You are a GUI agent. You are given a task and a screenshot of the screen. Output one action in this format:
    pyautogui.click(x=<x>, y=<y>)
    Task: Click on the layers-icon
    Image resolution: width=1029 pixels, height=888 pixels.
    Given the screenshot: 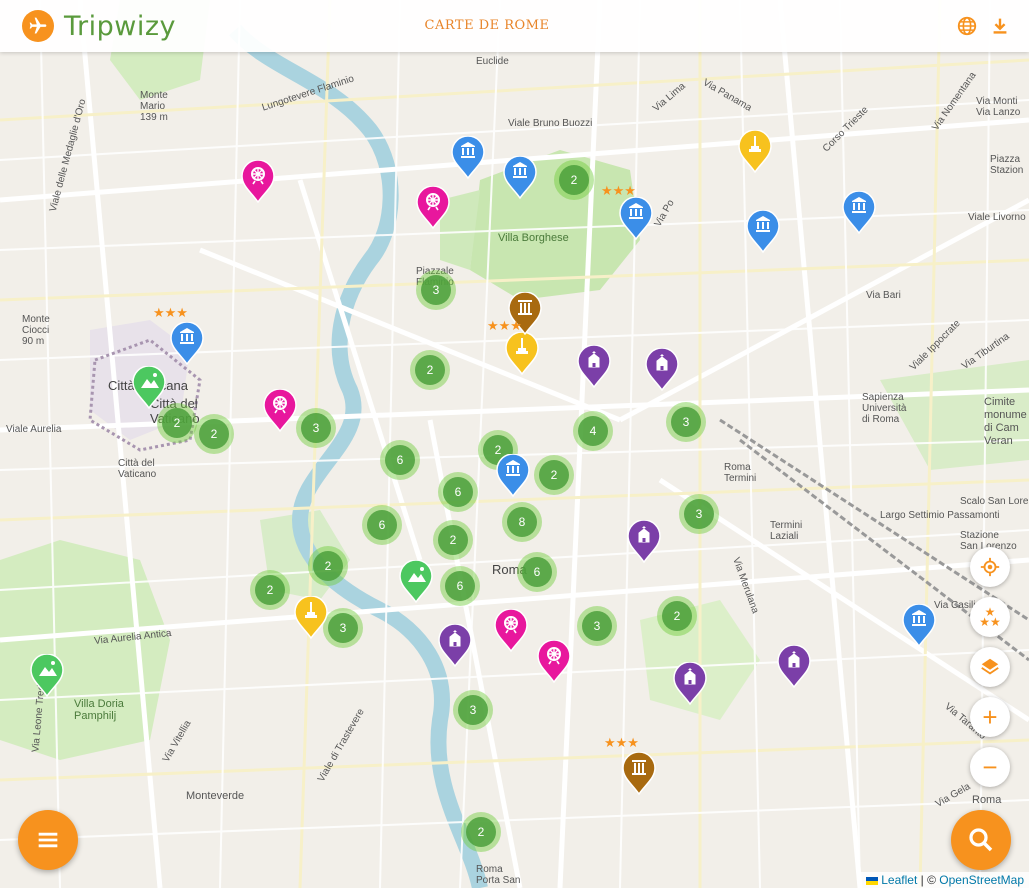 What is the action you would take?
    pyautogui.click(x=990, y=666)
    